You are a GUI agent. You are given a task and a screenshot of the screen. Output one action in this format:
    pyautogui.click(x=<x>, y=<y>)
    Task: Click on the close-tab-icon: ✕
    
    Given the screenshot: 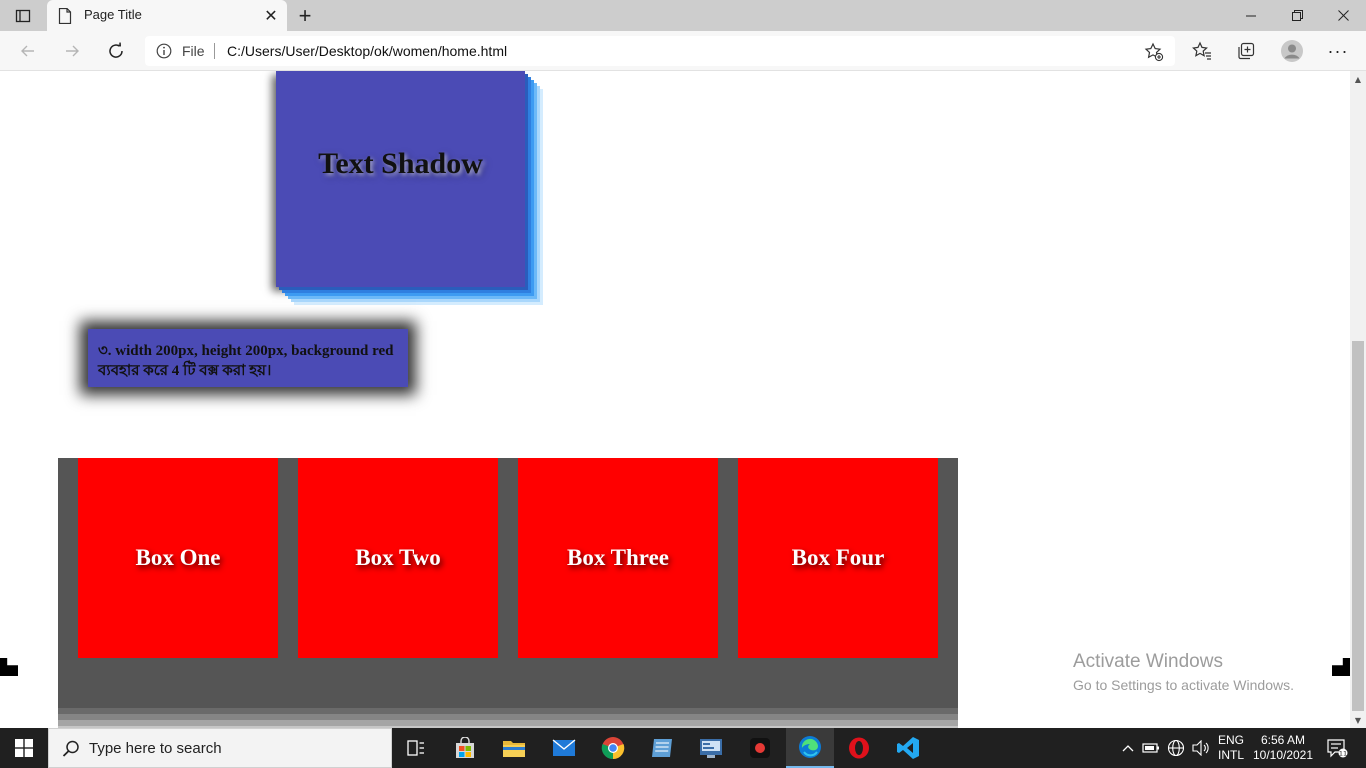 What is the action you would take?
    pyautogui.click(x=271, y=15)
    